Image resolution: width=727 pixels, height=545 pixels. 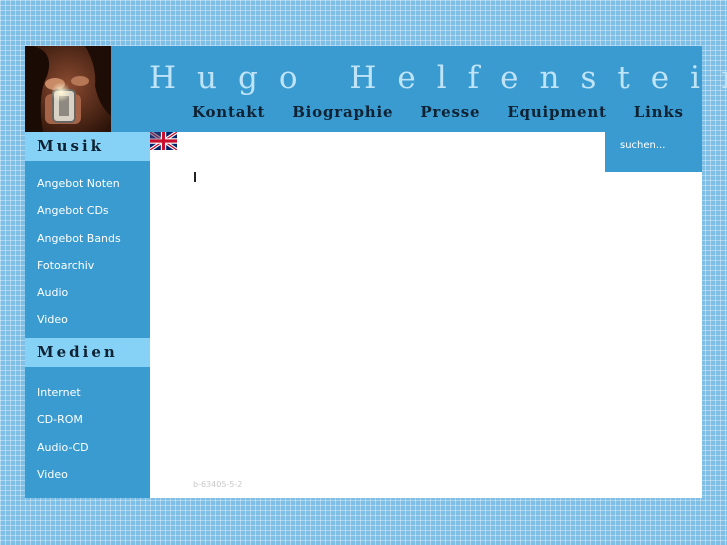 What do you see at coordinates (63, 453) in the screenshot?
I see `menu-item-audio-cd: Audio-CD` at bounding box center [63, 453].